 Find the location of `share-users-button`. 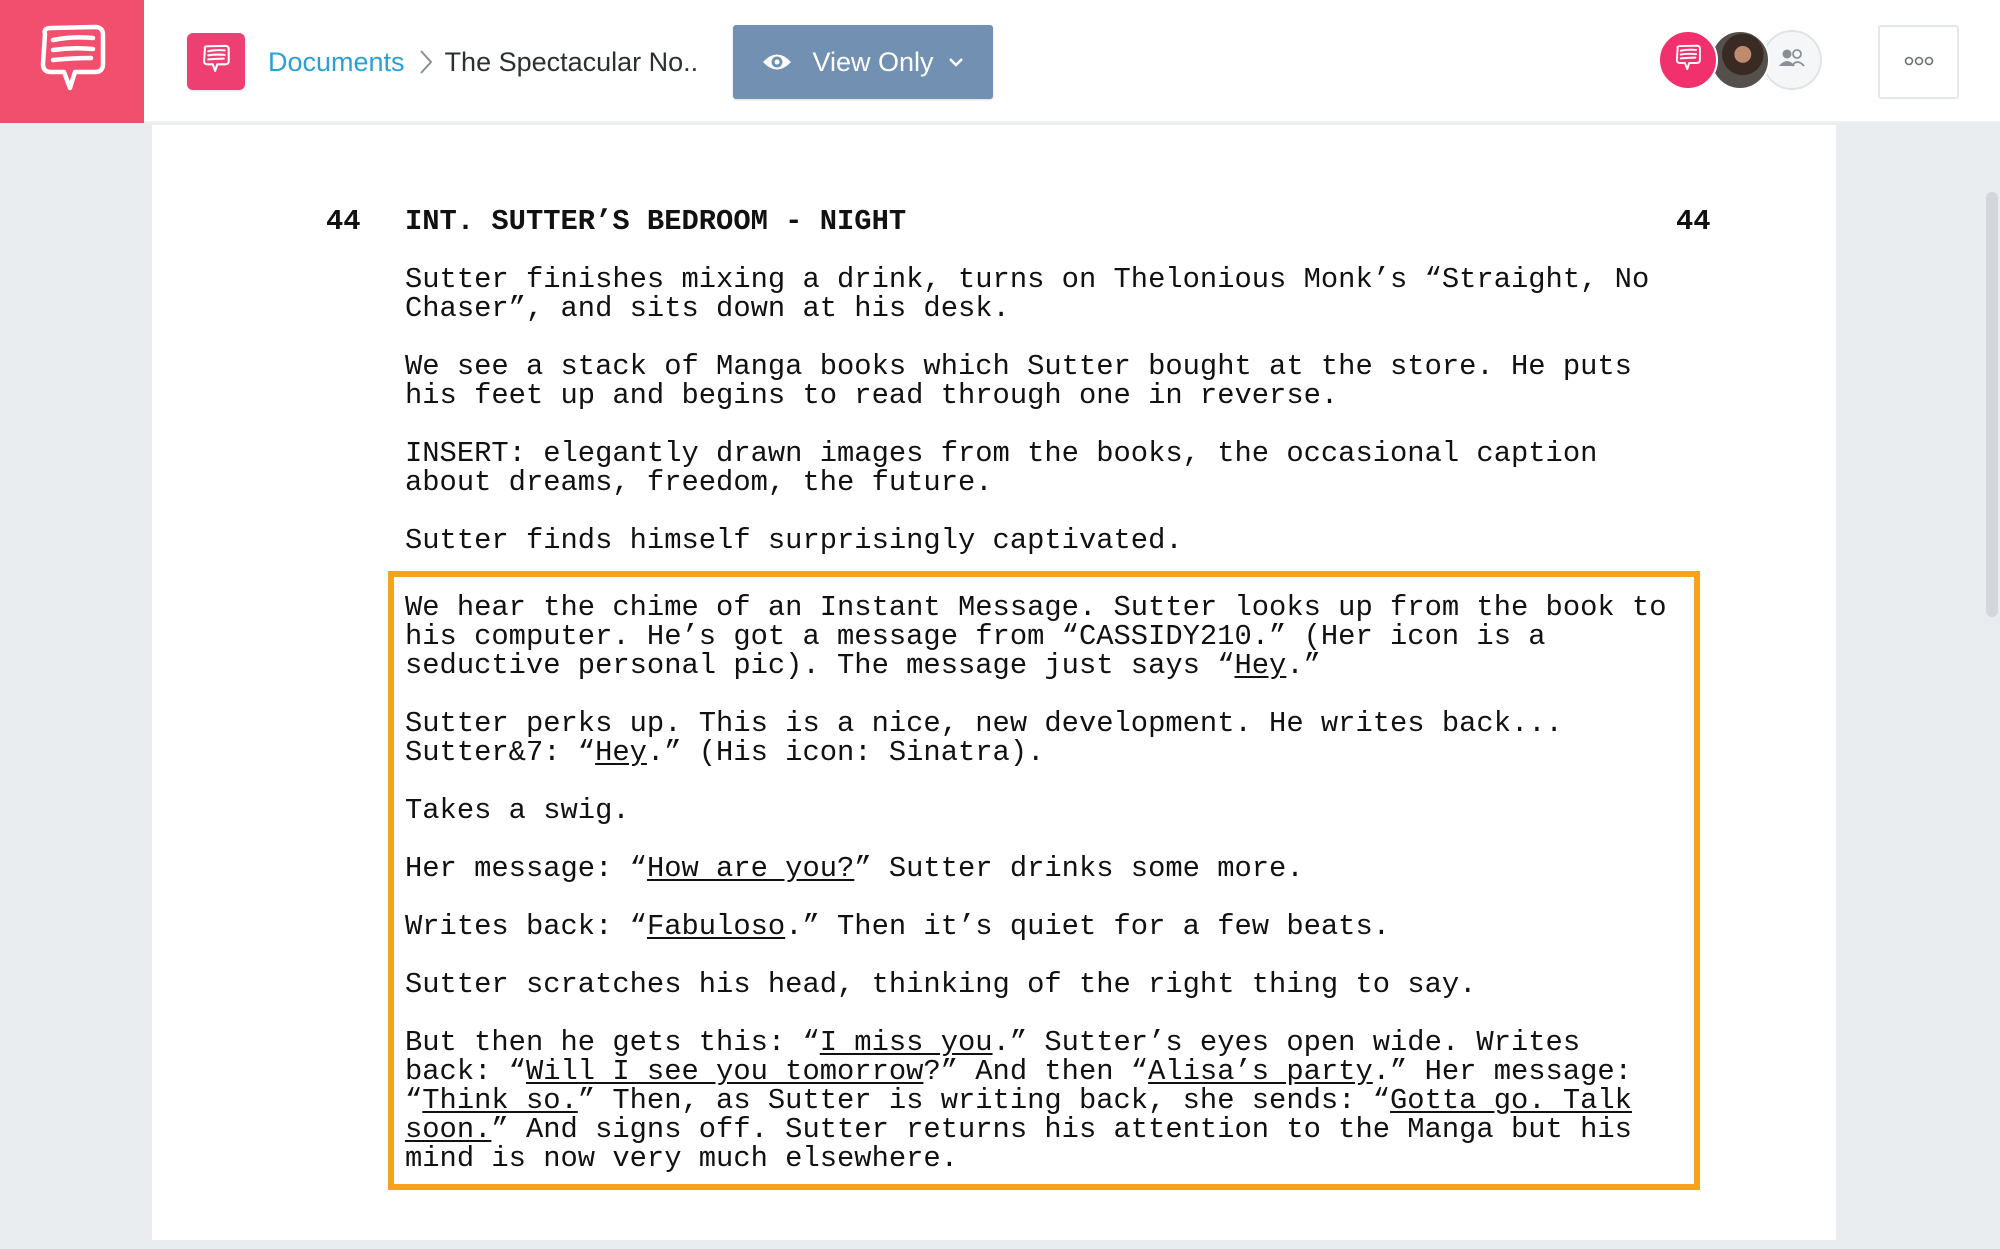

share-users-button is located at coordinates (1792, 60).